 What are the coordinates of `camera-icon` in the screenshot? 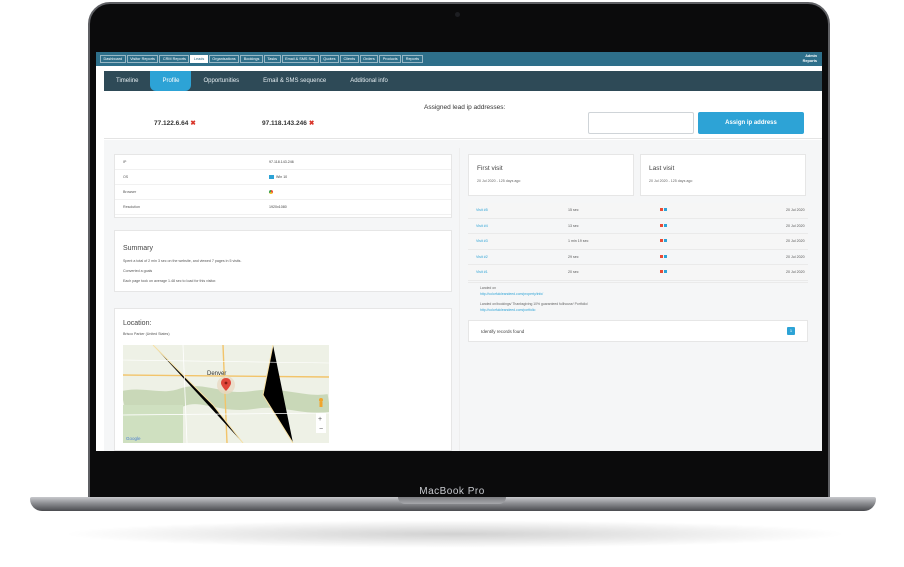 It's located at (457, 14).